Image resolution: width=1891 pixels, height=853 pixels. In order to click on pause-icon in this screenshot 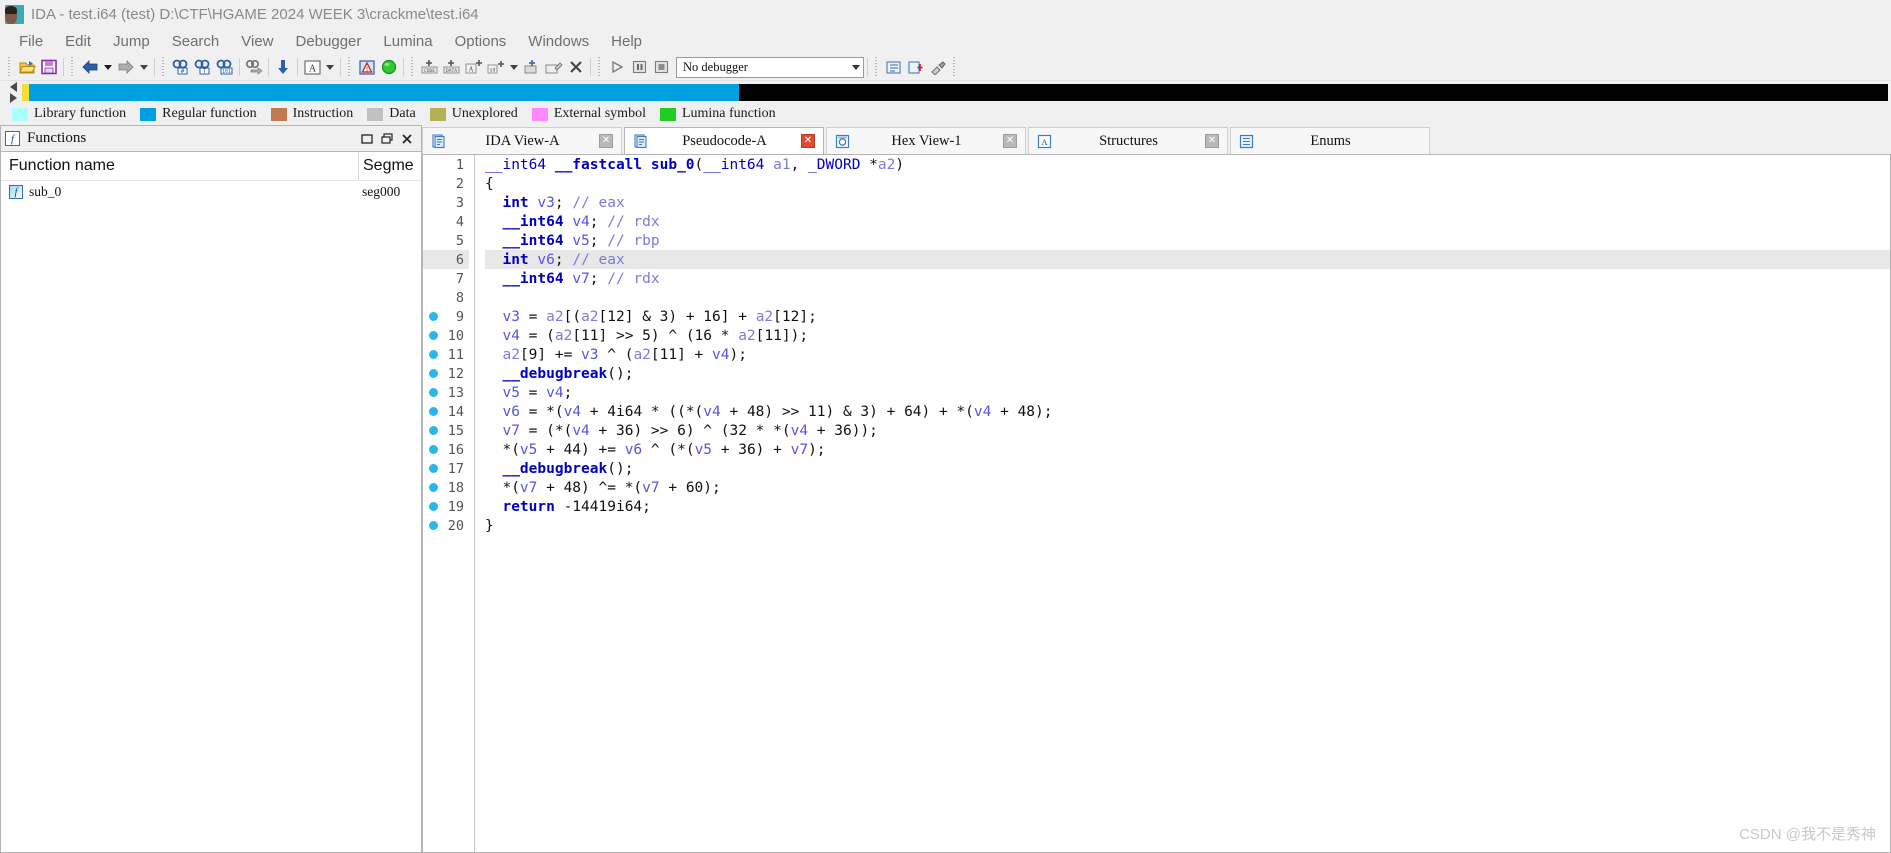, I will do `click(639, 67)`.